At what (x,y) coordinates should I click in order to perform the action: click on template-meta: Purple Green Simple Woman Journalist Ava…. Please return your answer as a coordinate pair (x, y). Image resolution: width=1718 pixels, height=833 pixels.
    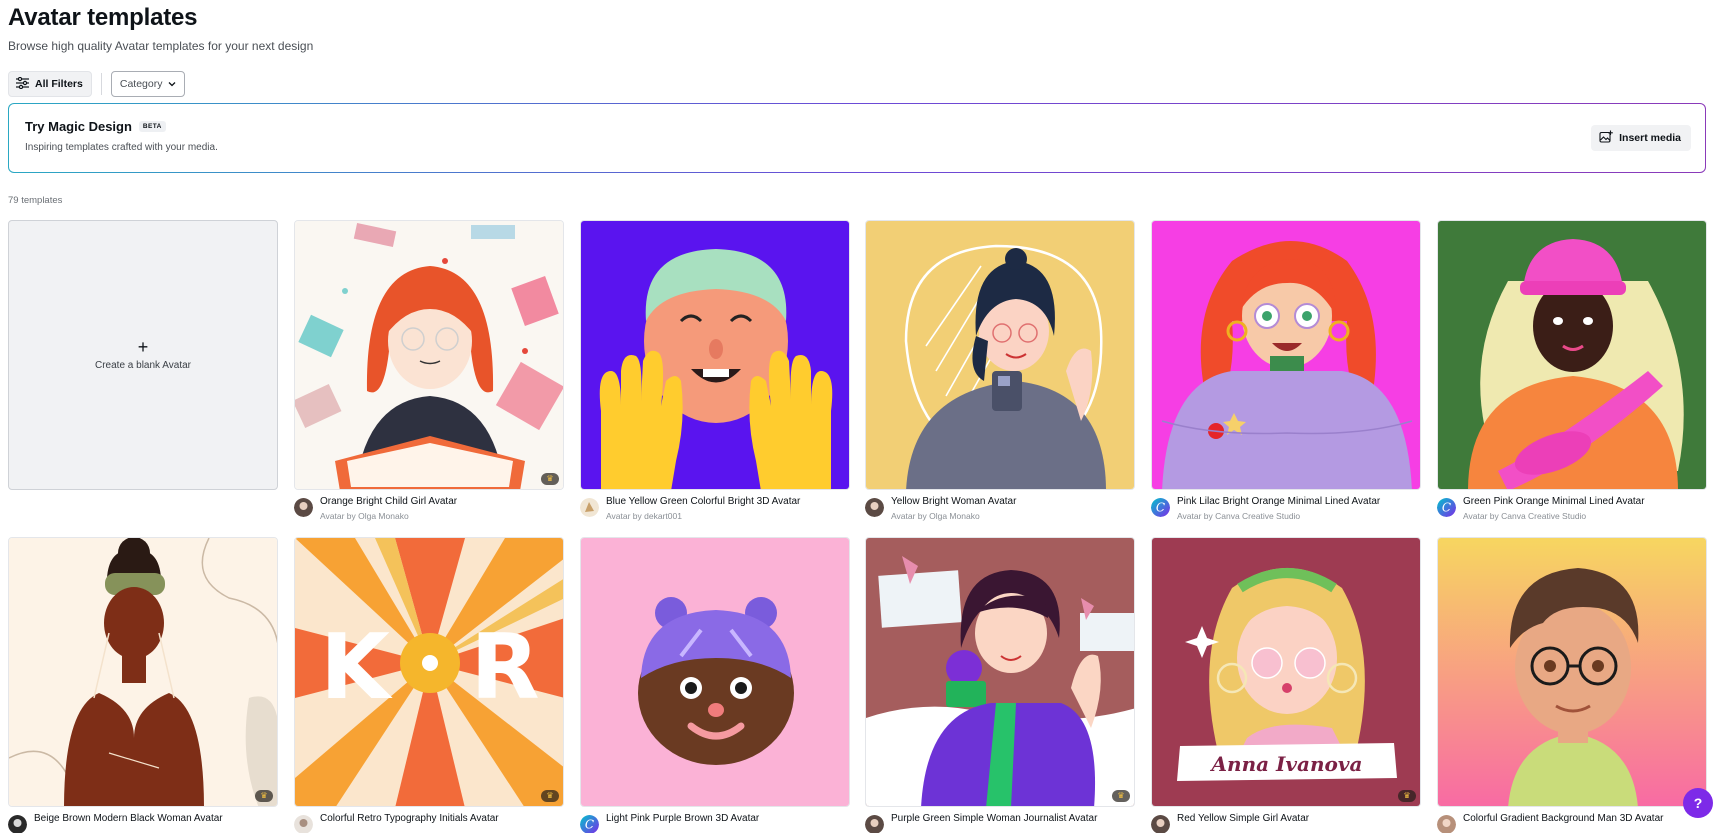
    Looking at the image, I should click on (1000, 823).